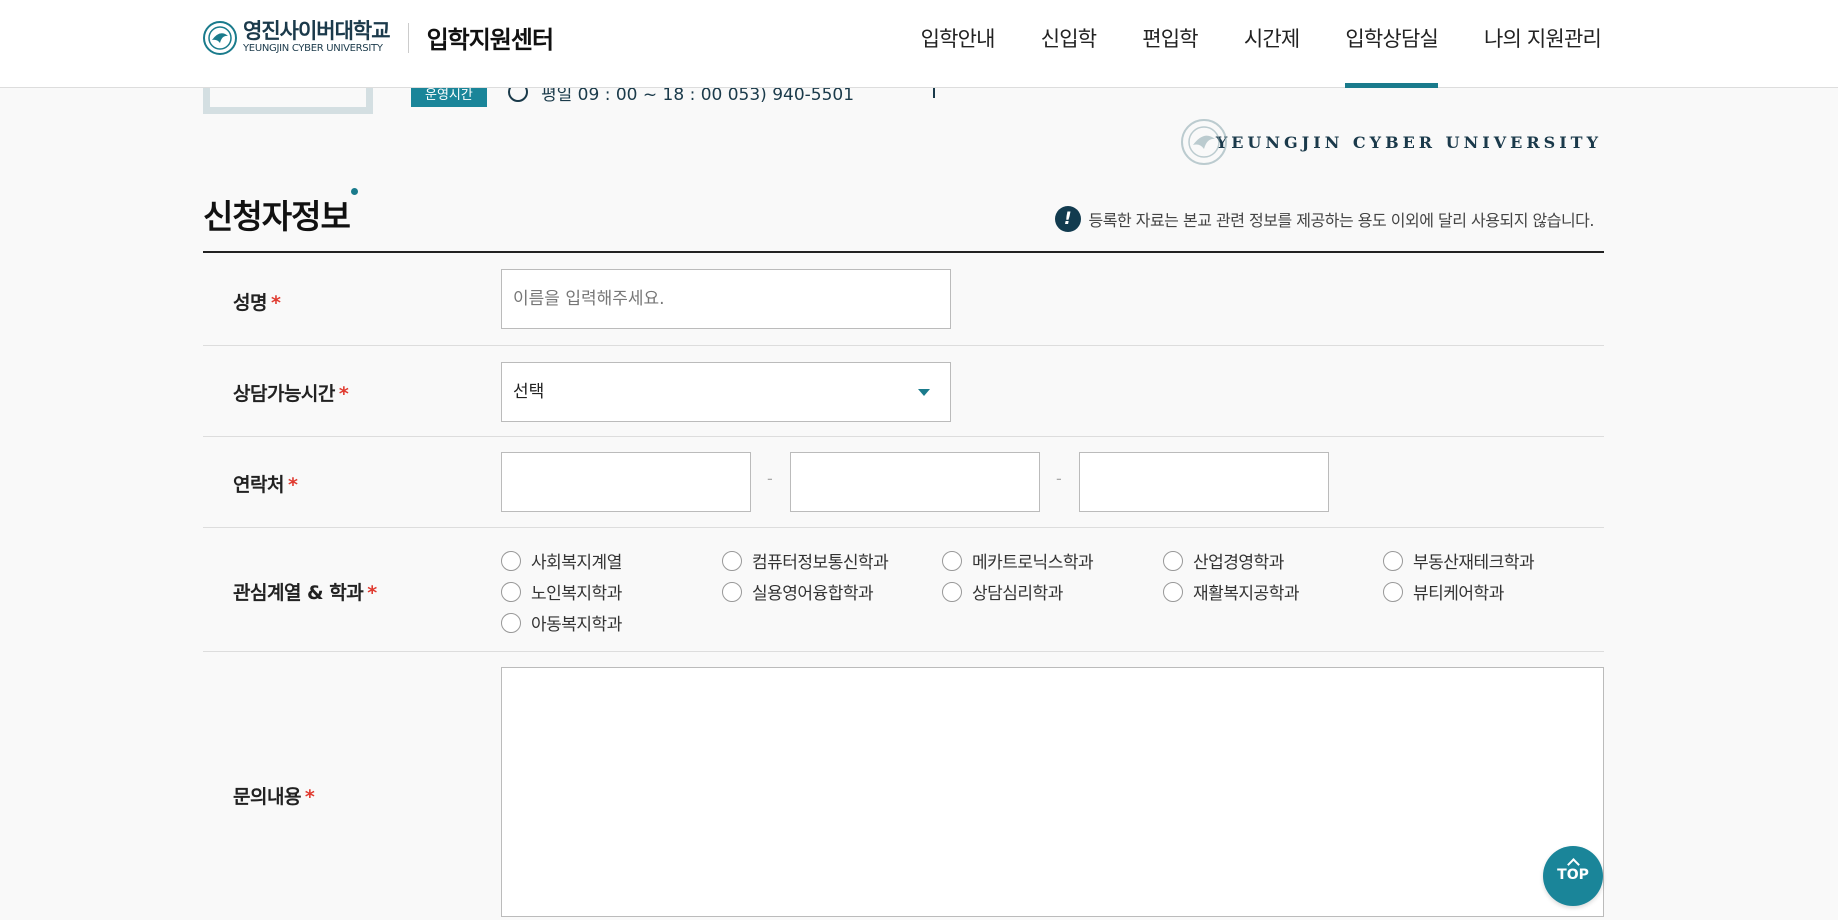  Describe the element at coordinates (1067, 219) in the screenshot. I see `exclamation-icon: !` at that location.